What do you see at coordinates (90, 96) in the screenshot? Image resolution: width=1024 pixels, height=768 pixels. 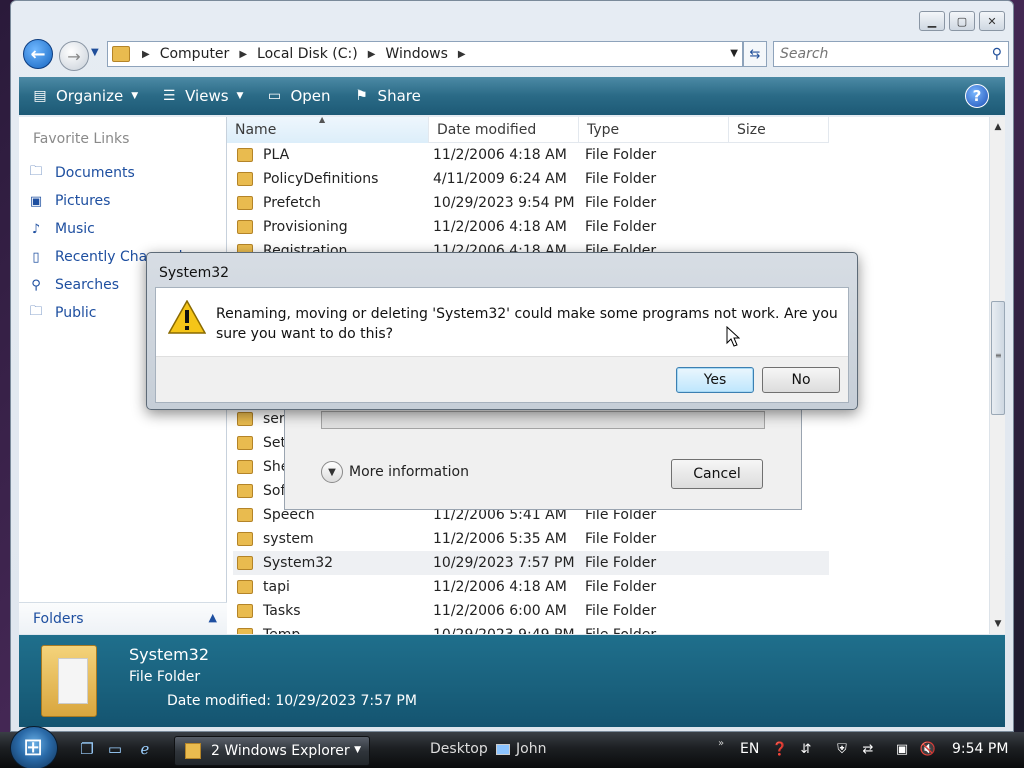 I see `organize-label: Organize` at bounding box center [90, 96].